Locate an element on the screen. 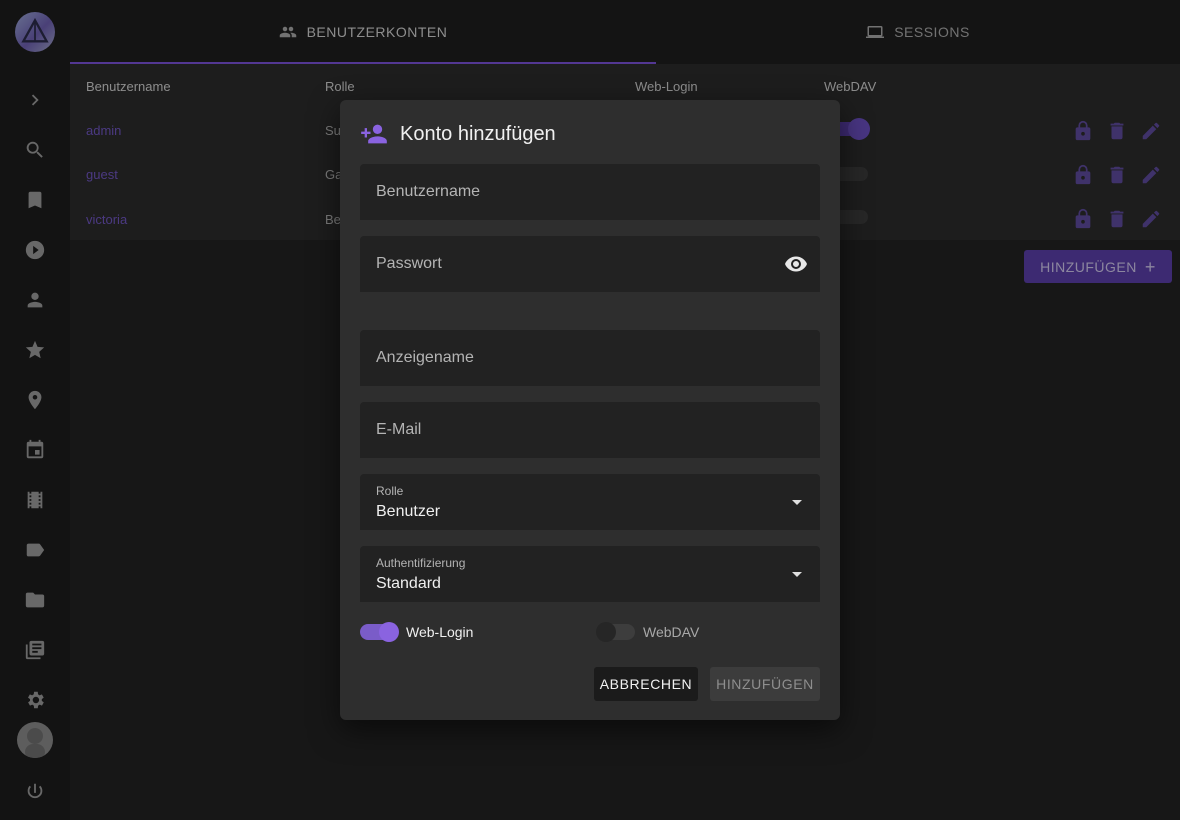 The height and width of the screenshot is (820, 1180). display-name-field: Anzeigename is located at coordinates (590, 358).